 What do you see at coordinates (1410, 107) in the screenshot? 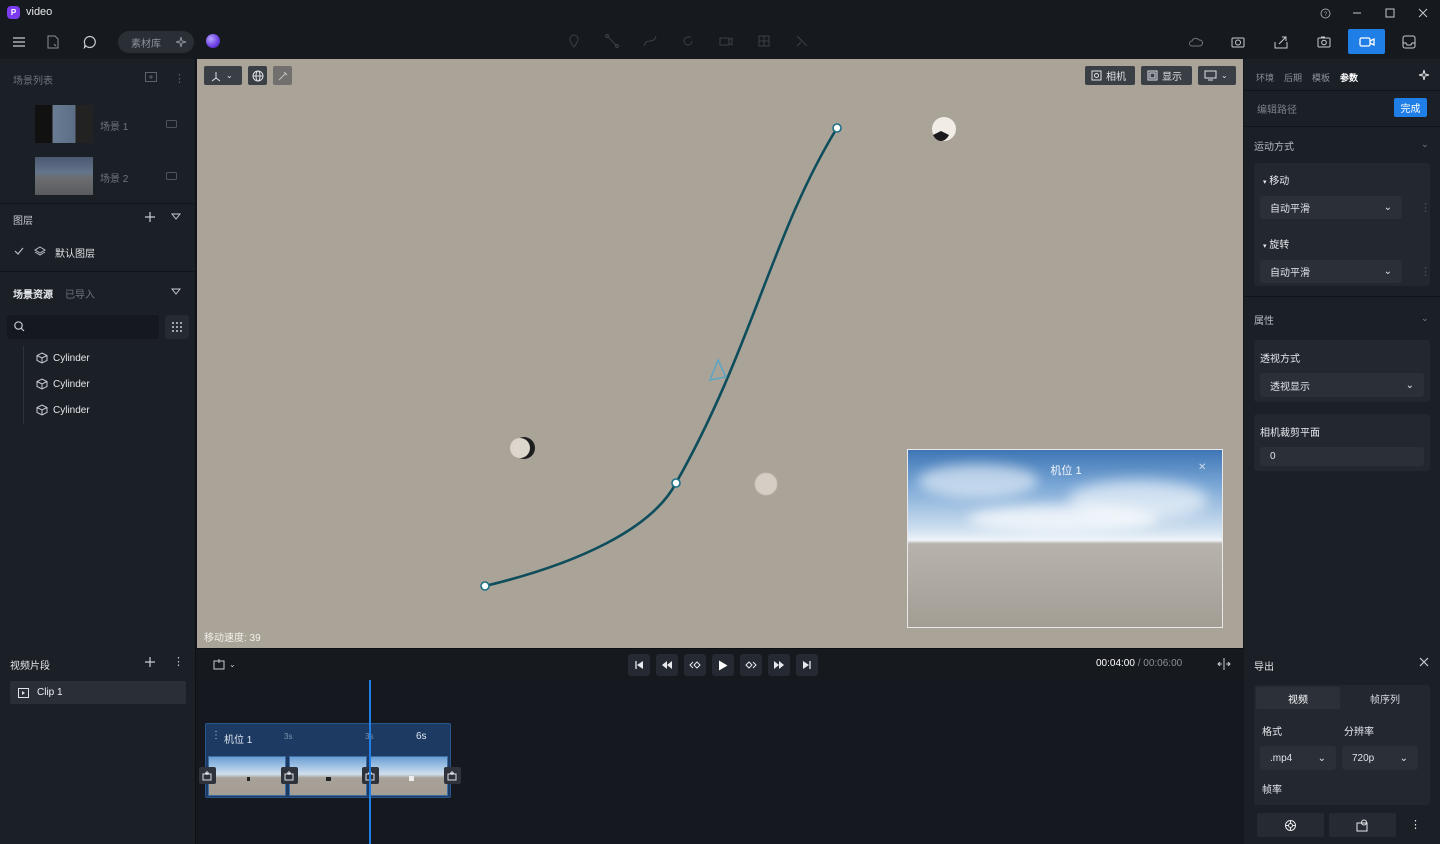
I see `done-button: 完成` at bounding box center [1410, 107].